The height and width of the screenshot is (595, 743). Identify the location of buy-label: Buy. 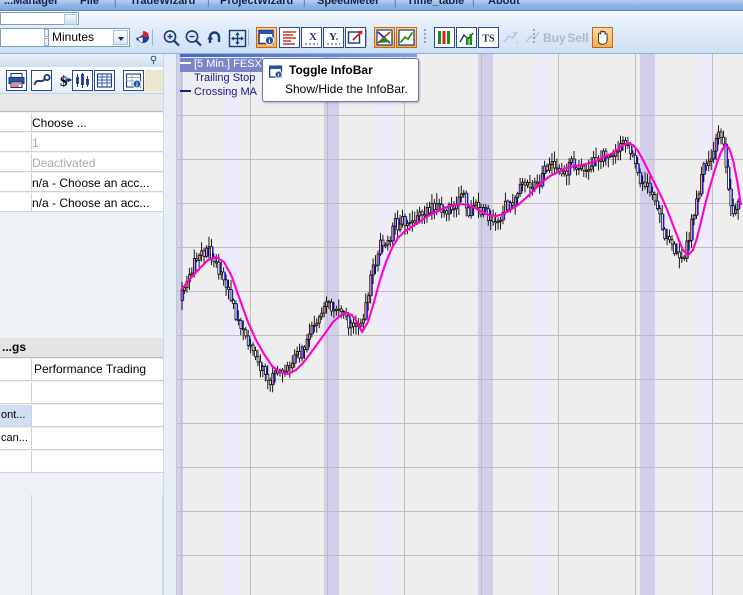
(554, 38).